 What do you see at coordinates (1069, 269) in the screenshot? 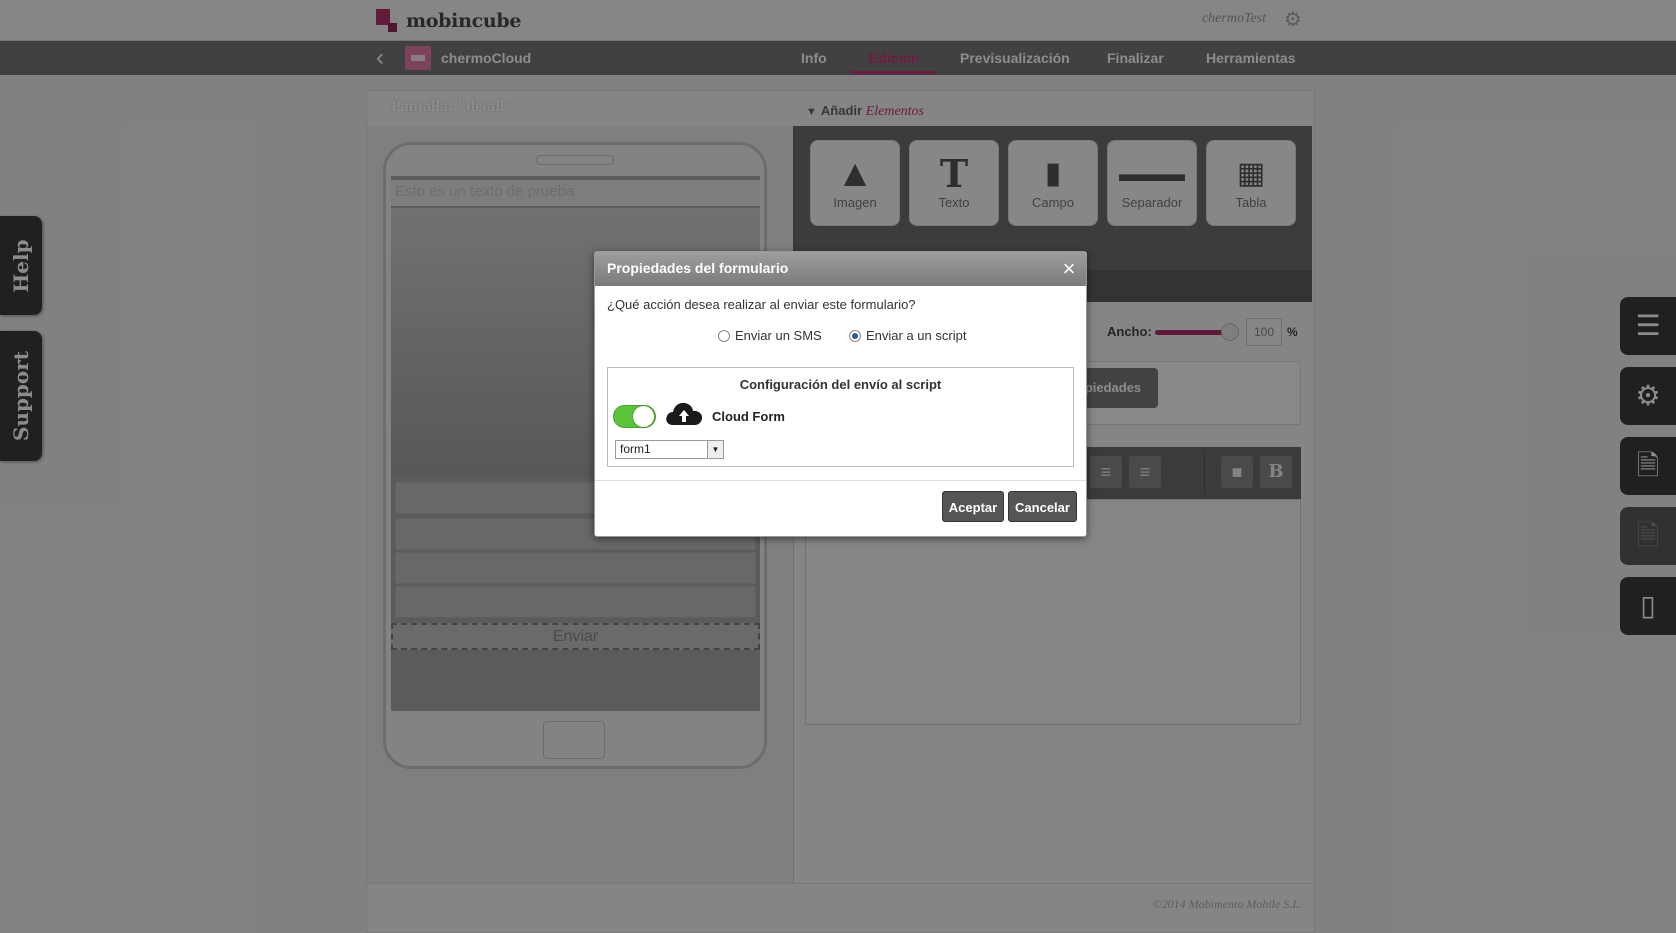
I see `close-icon: ×` at bounding box center [1069, 269].